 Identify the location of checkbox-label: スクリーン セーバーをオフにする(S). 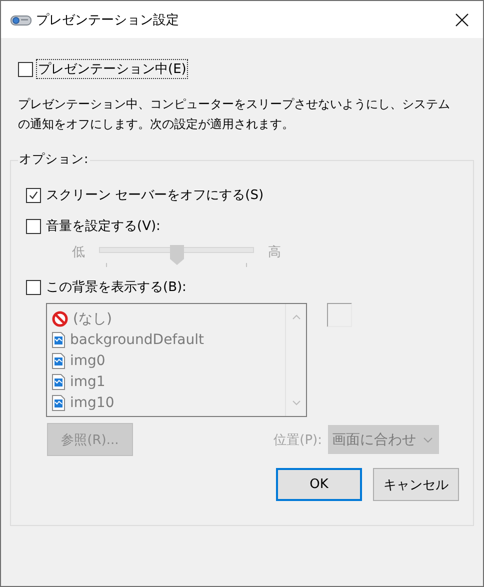
(155, 195).